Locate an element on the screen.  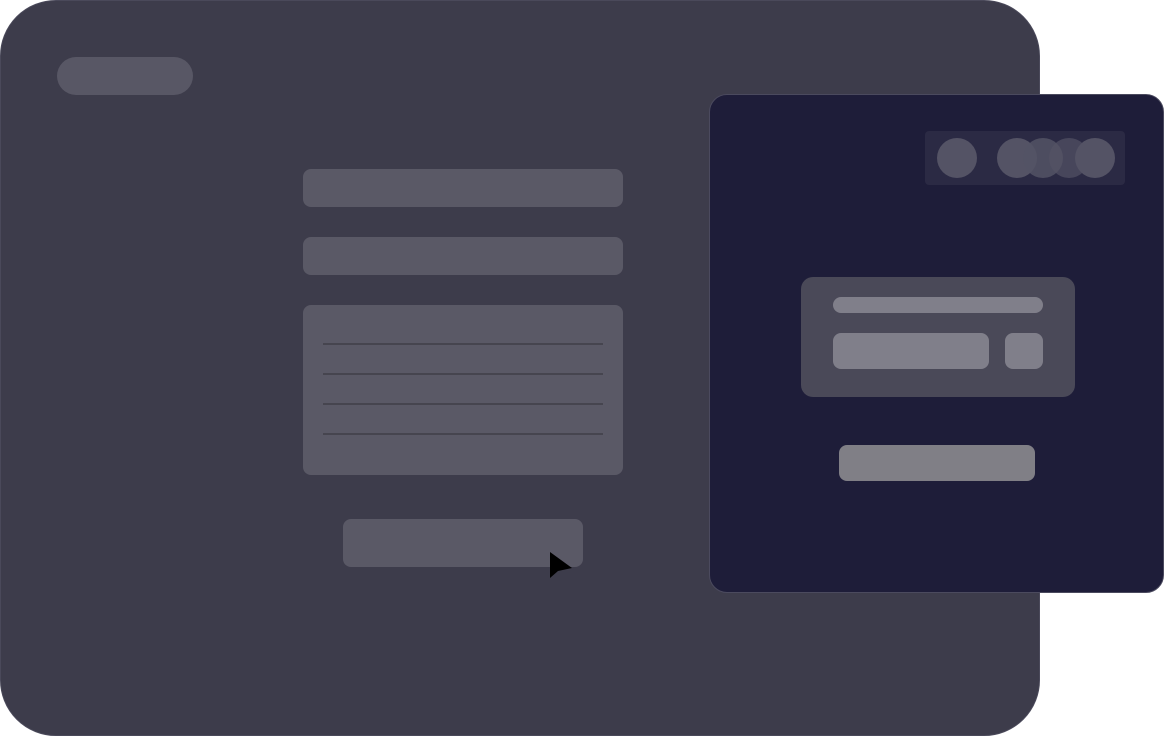
overlay-card is located at coordinates (938, 337).